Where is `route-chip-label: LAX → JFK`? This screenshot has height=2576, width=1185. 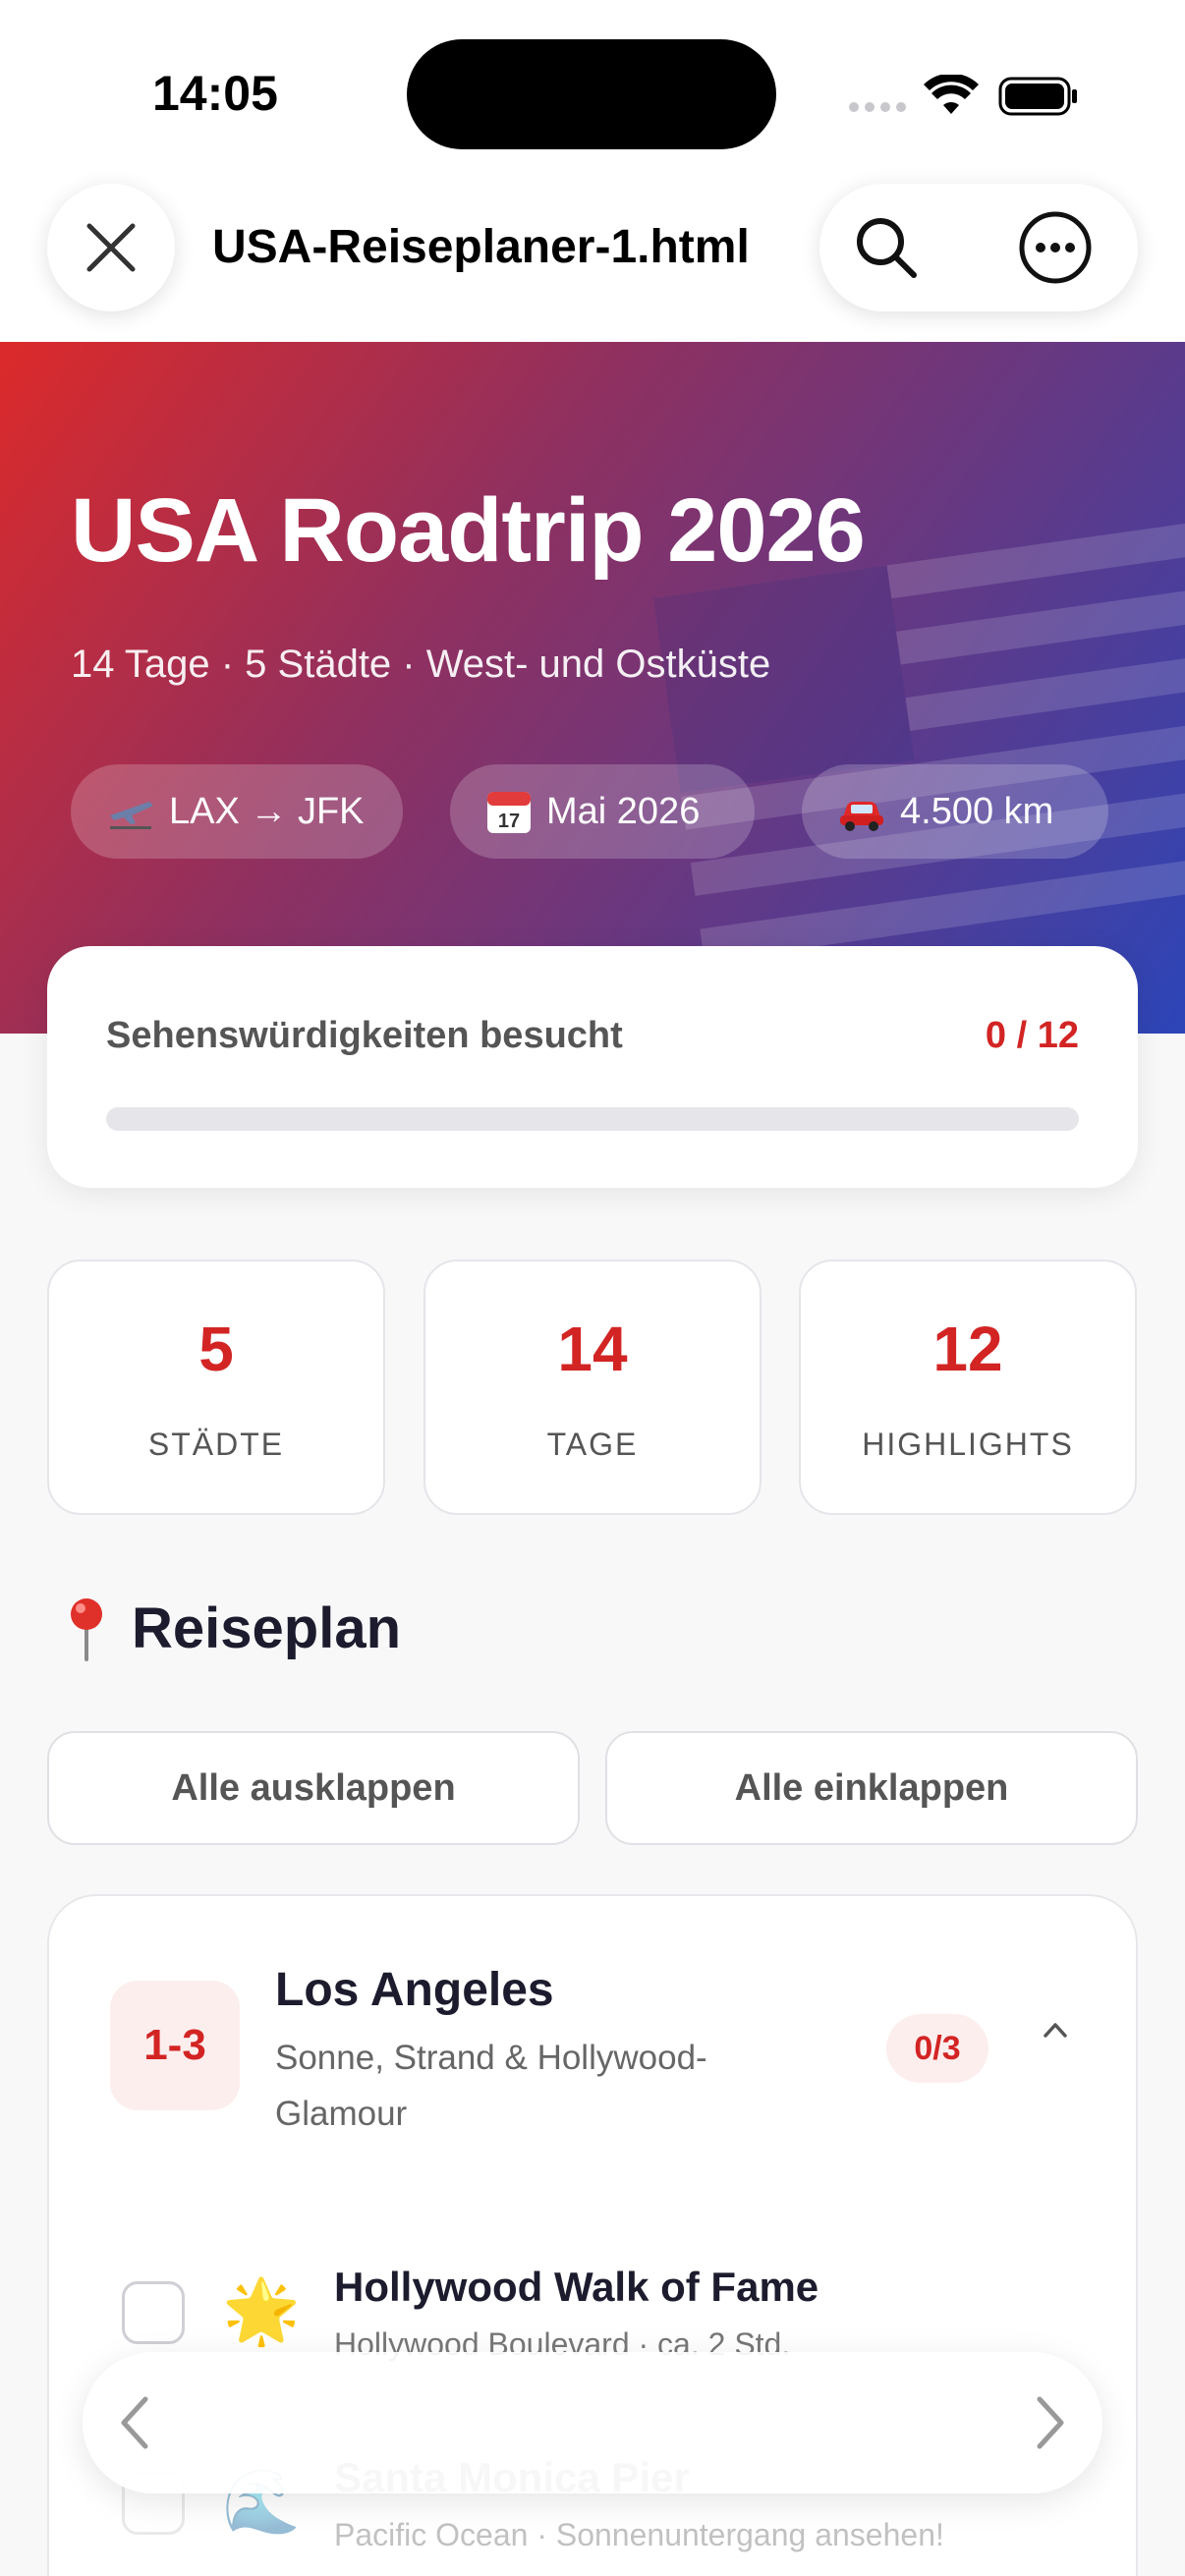
route-chip-label: LAX → JFK is located at coordinates (267, 811).